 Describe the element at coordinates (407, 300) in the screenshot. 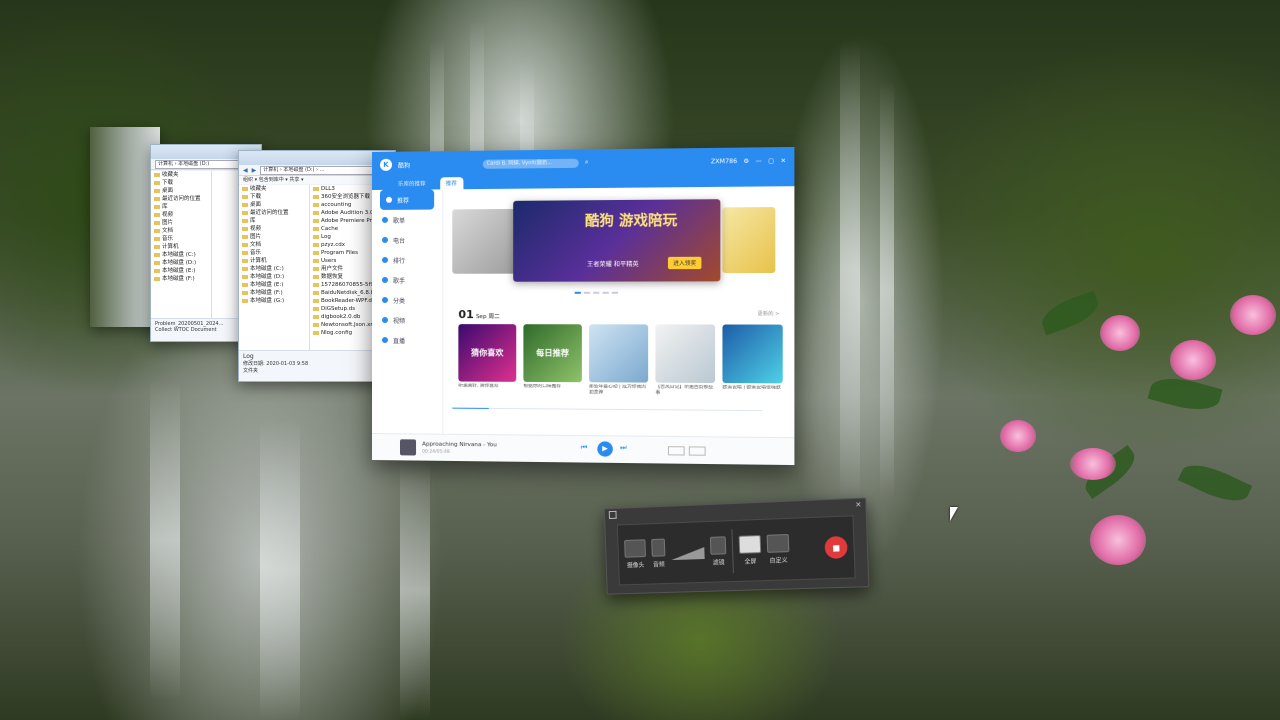

I see `sidebar-item: 分类` at that location.